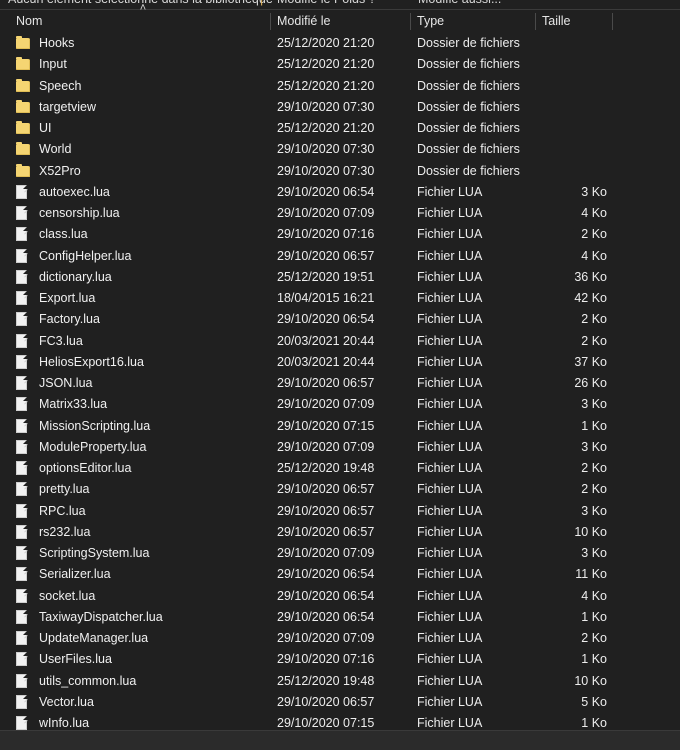 This screenshot has width=680, height=750. What do you see at coordinates (590, 276) in the screenshot?
I see `cell-size: 36 Ko` at bounding box center [590, 276].